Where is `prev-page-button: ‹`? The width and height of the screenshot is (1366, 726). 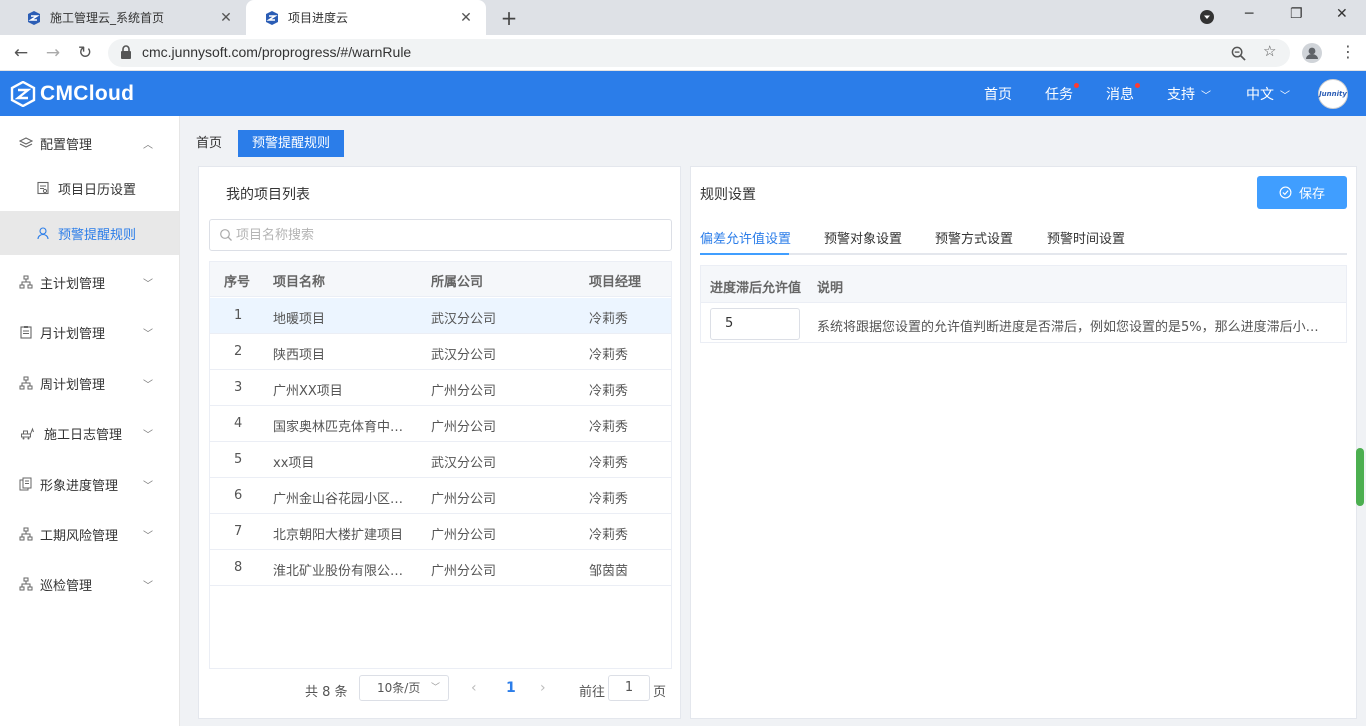
prev-page-button: ‹ is located at coordinates (474, 688).